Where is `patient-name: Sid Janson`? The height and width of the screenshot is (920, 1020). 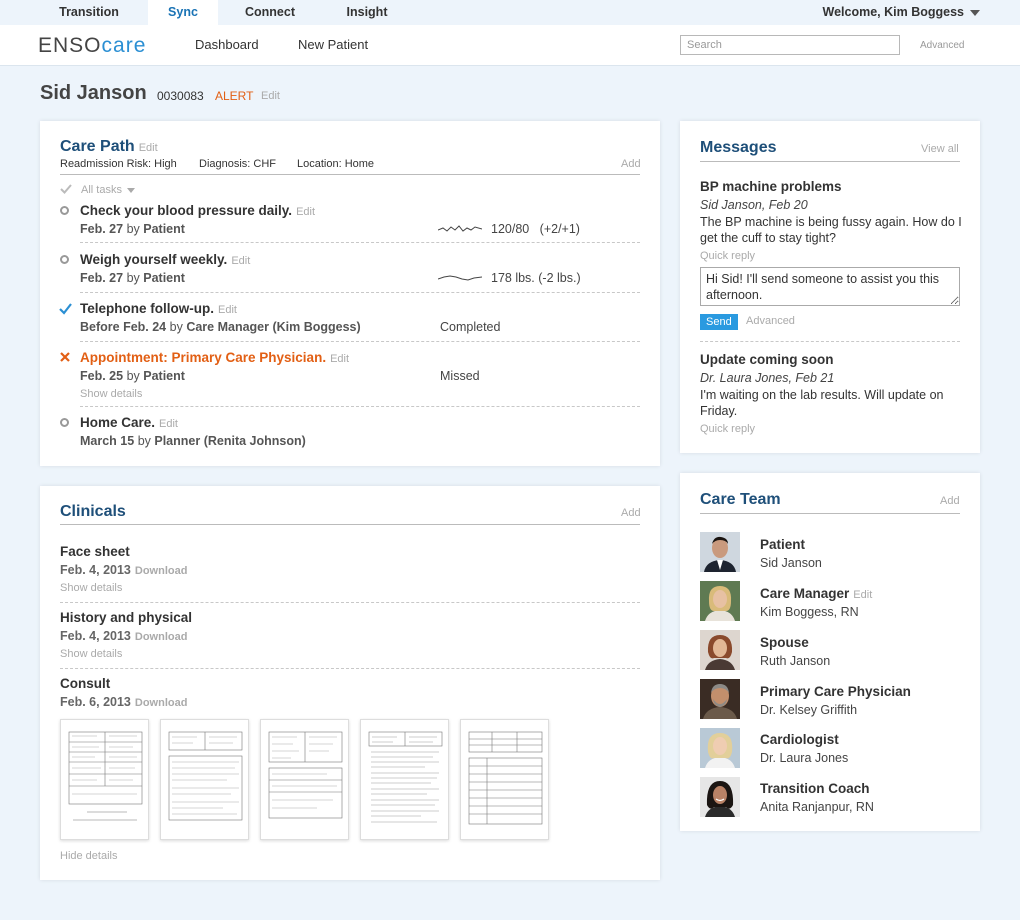 patient-name: Sid Janson is located at coordinates (93, 93).